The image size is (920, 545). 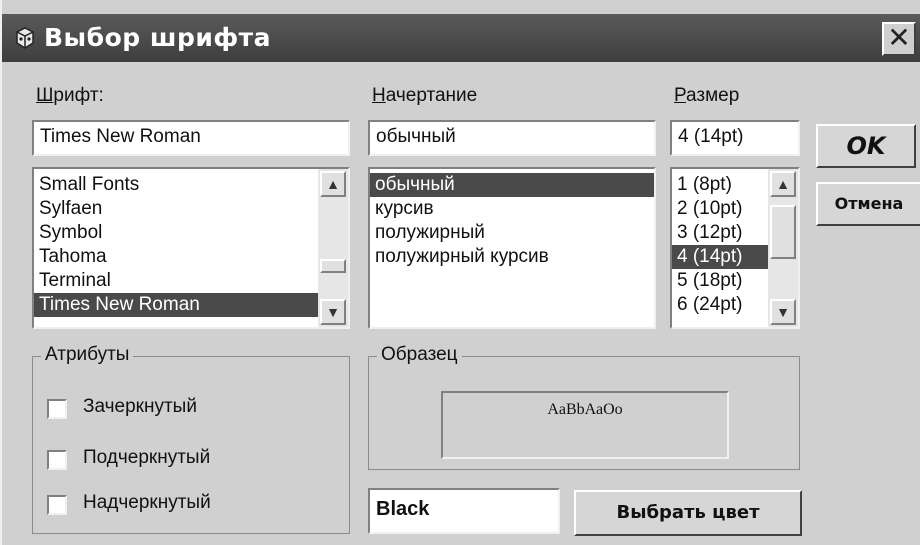 I want to click on attributes-legend: Атрибуты, so click(x=87, y=355).